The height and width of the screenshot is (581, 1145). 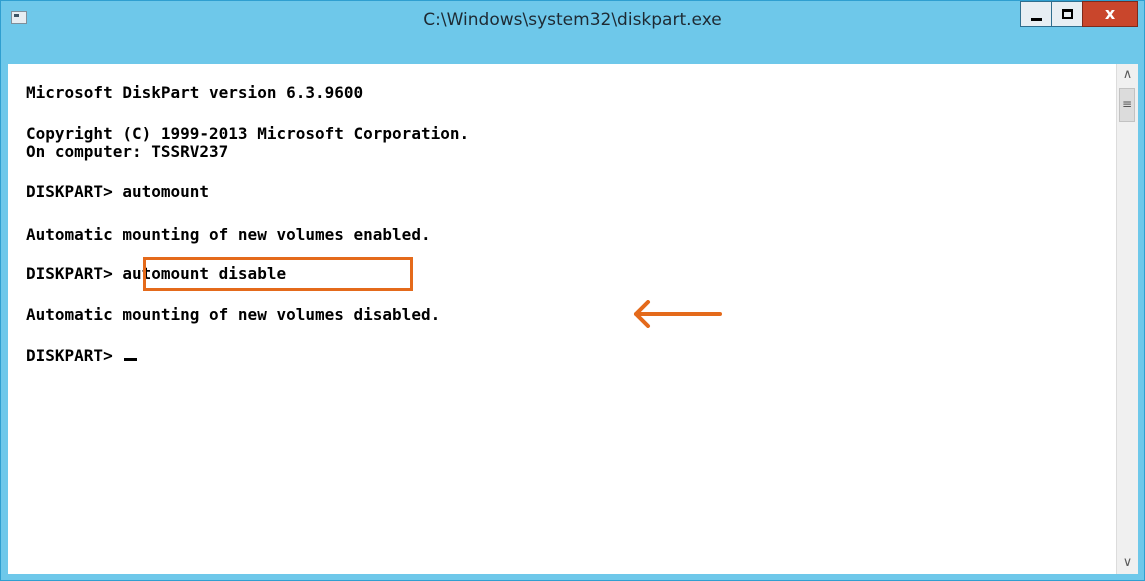 I want to click on window-title: C:\Windows\system32\diskpart.exe, so click(x=572, y=20).